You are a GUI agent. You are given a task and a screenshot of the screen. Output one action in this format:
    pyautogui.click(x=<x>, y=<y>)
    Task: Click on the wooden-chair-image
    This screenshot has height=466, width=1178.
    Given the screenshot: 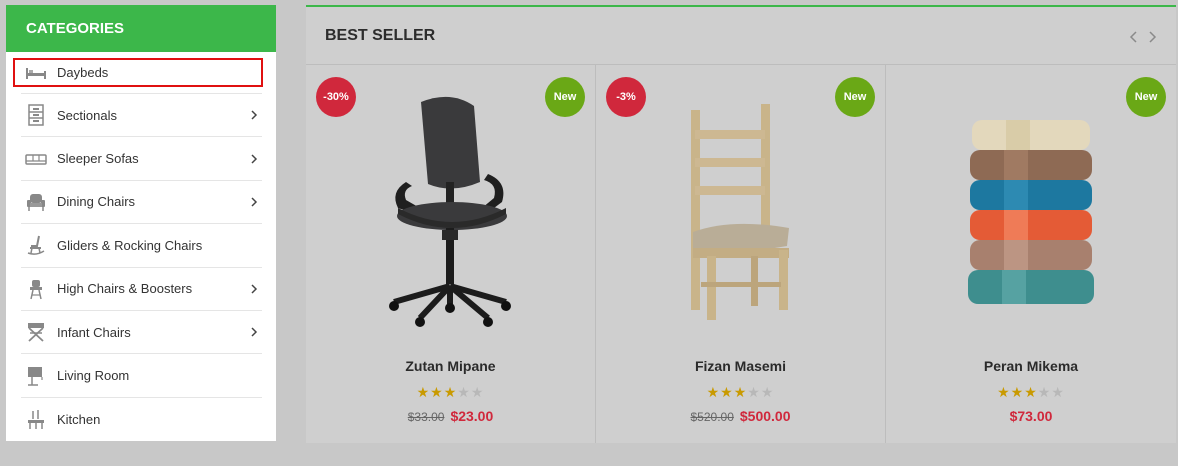 What is the action you would take?
    pyautogui.click(x=741, y=210)
    